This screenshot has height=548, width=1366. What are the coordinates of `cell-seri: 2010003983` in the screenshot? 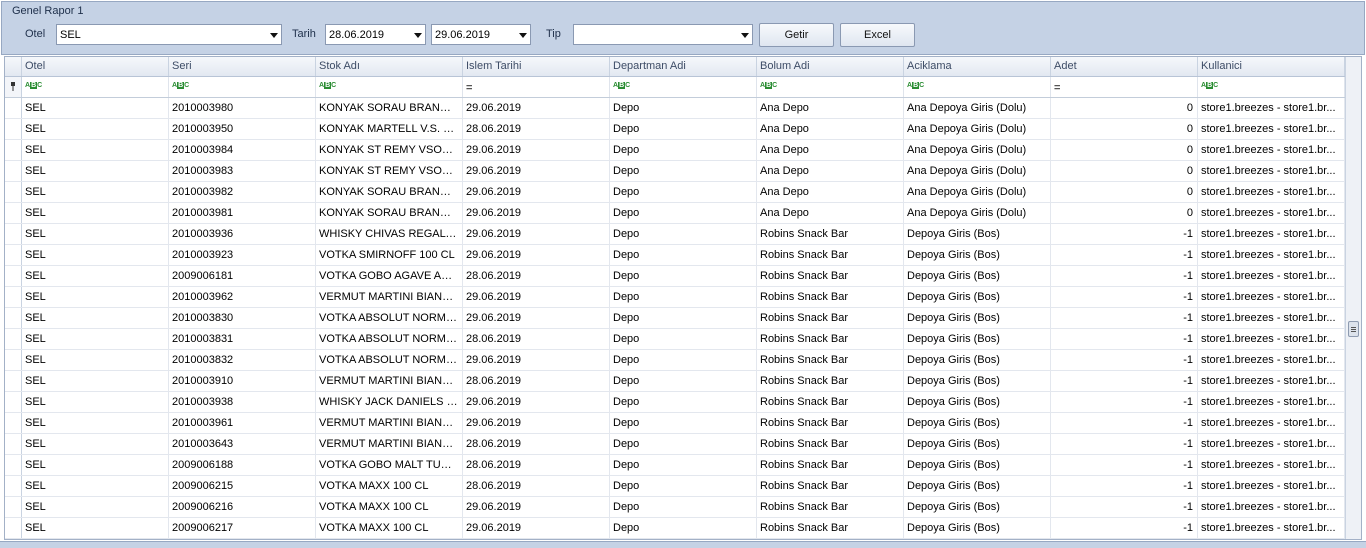 It's located at (242, 171).